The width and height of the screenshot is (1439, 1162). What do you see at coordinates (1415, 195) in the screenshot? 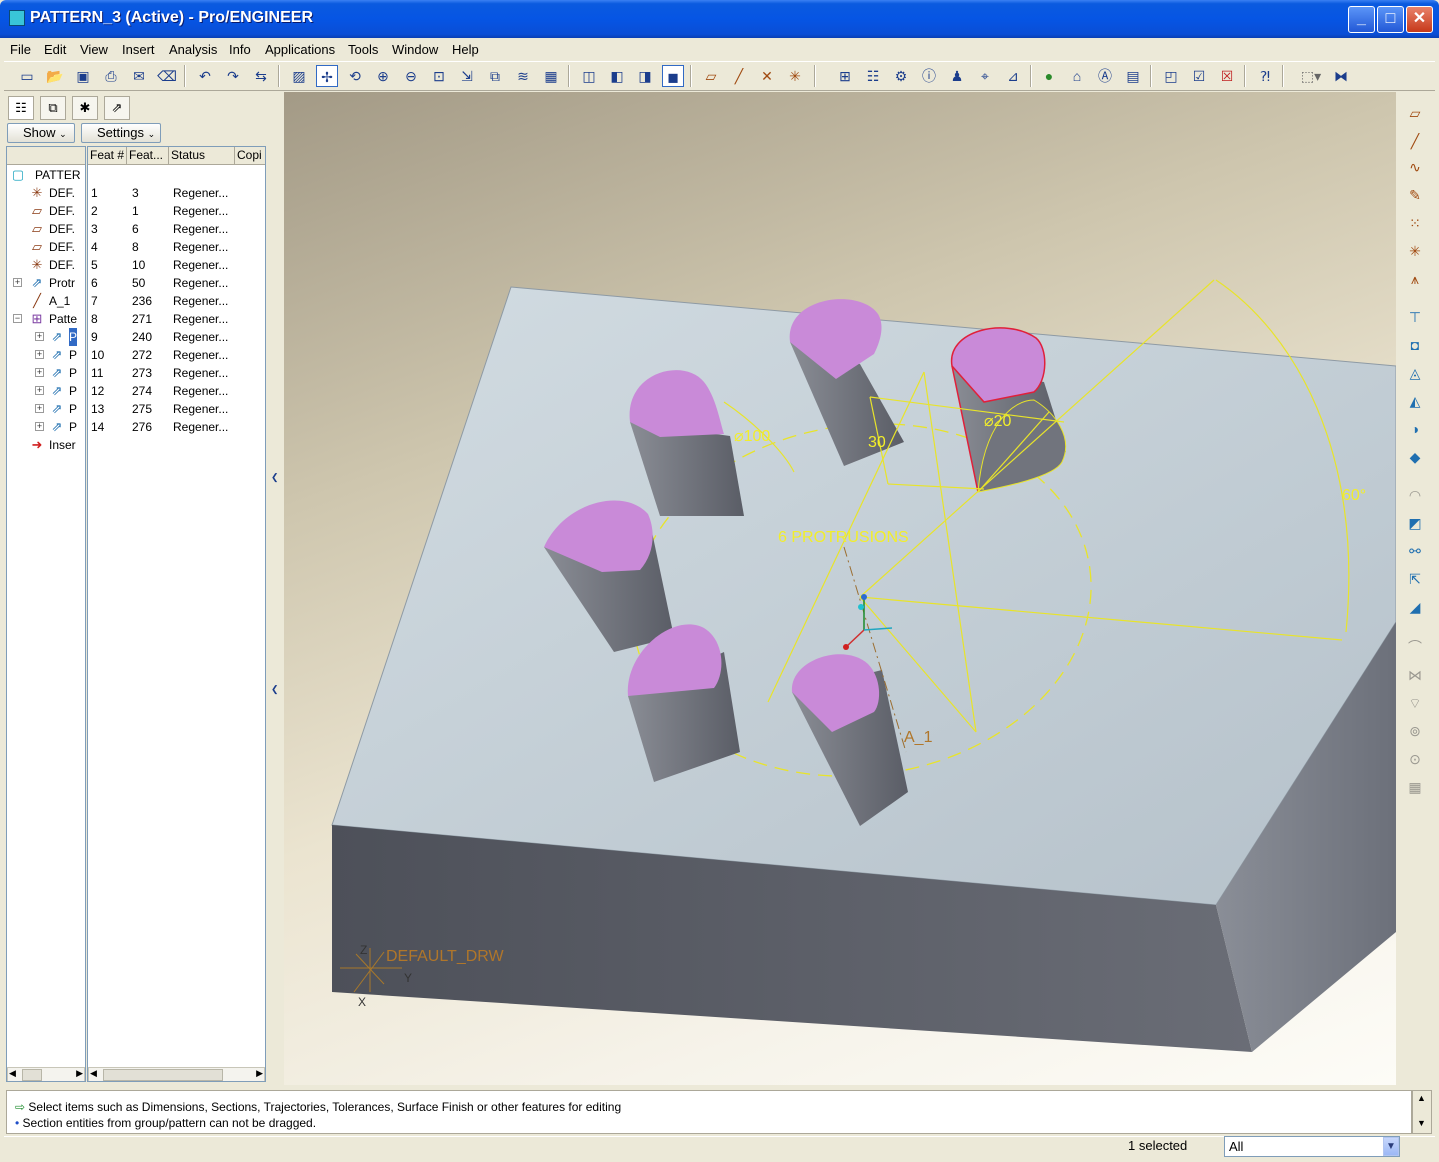
I see `sketch-icon: ✎` at bounding box center [1415, 195].